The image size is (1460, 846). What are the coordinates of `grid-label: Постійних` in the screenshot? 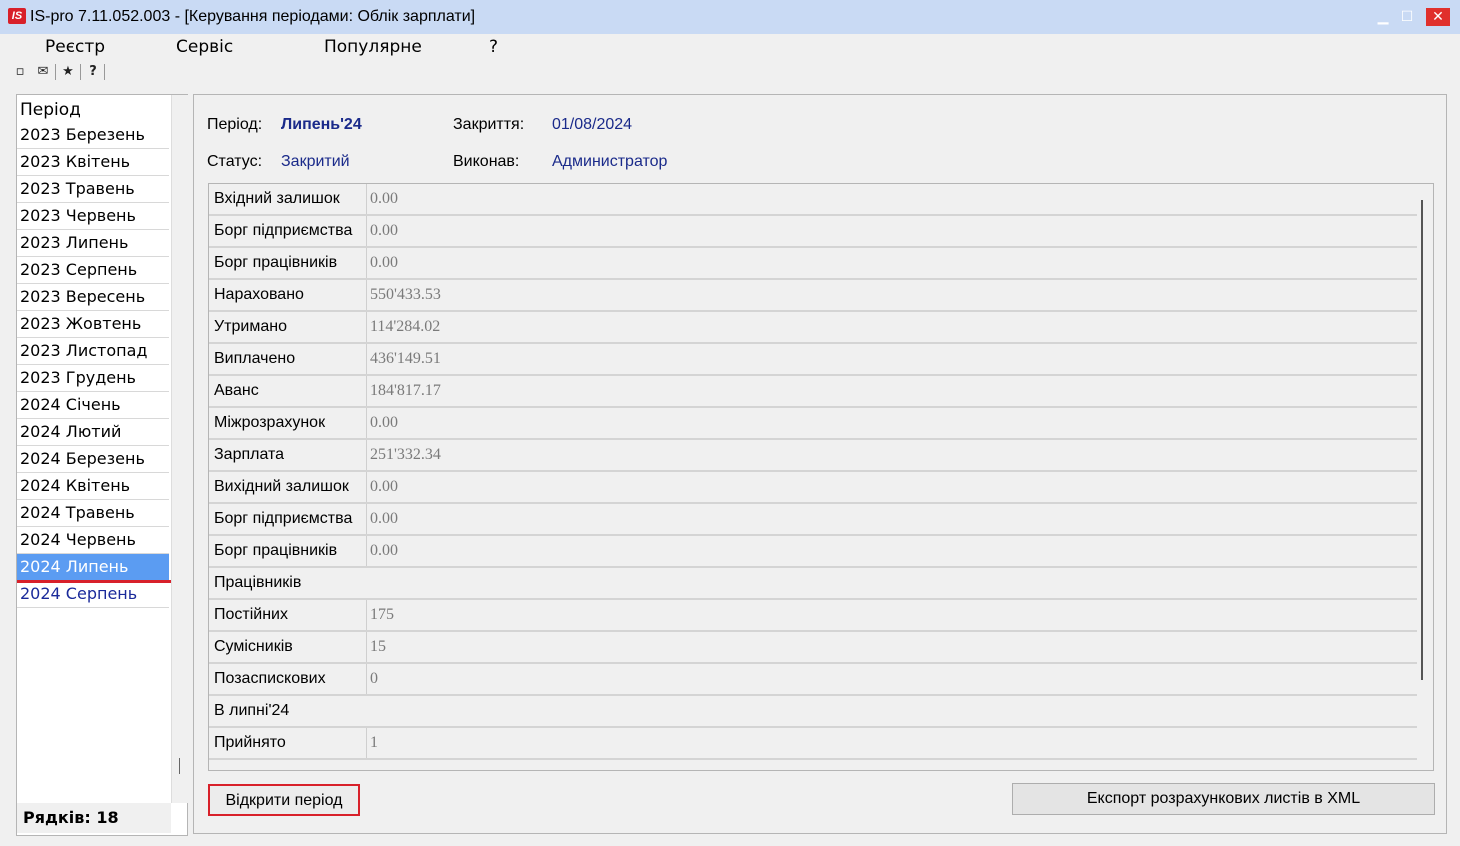 It's located at (288, 615).